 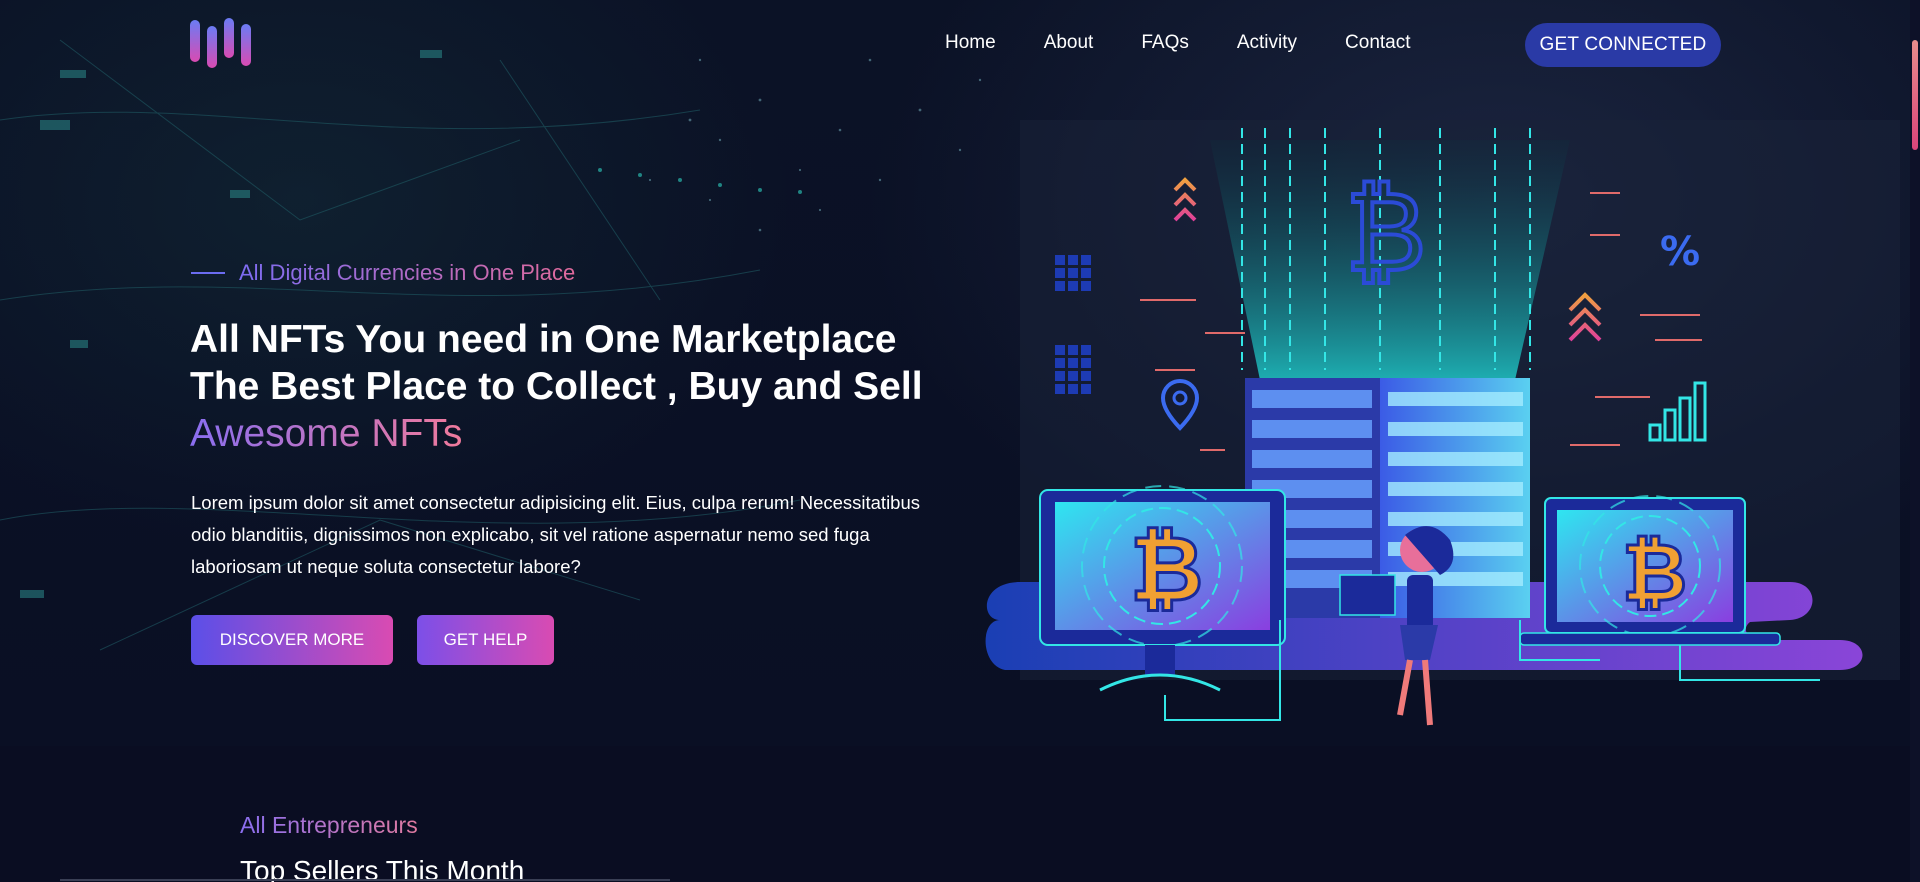 I want to click on hero-tagline: All Digital Currencies in One Place, so click(x=383, y=273).